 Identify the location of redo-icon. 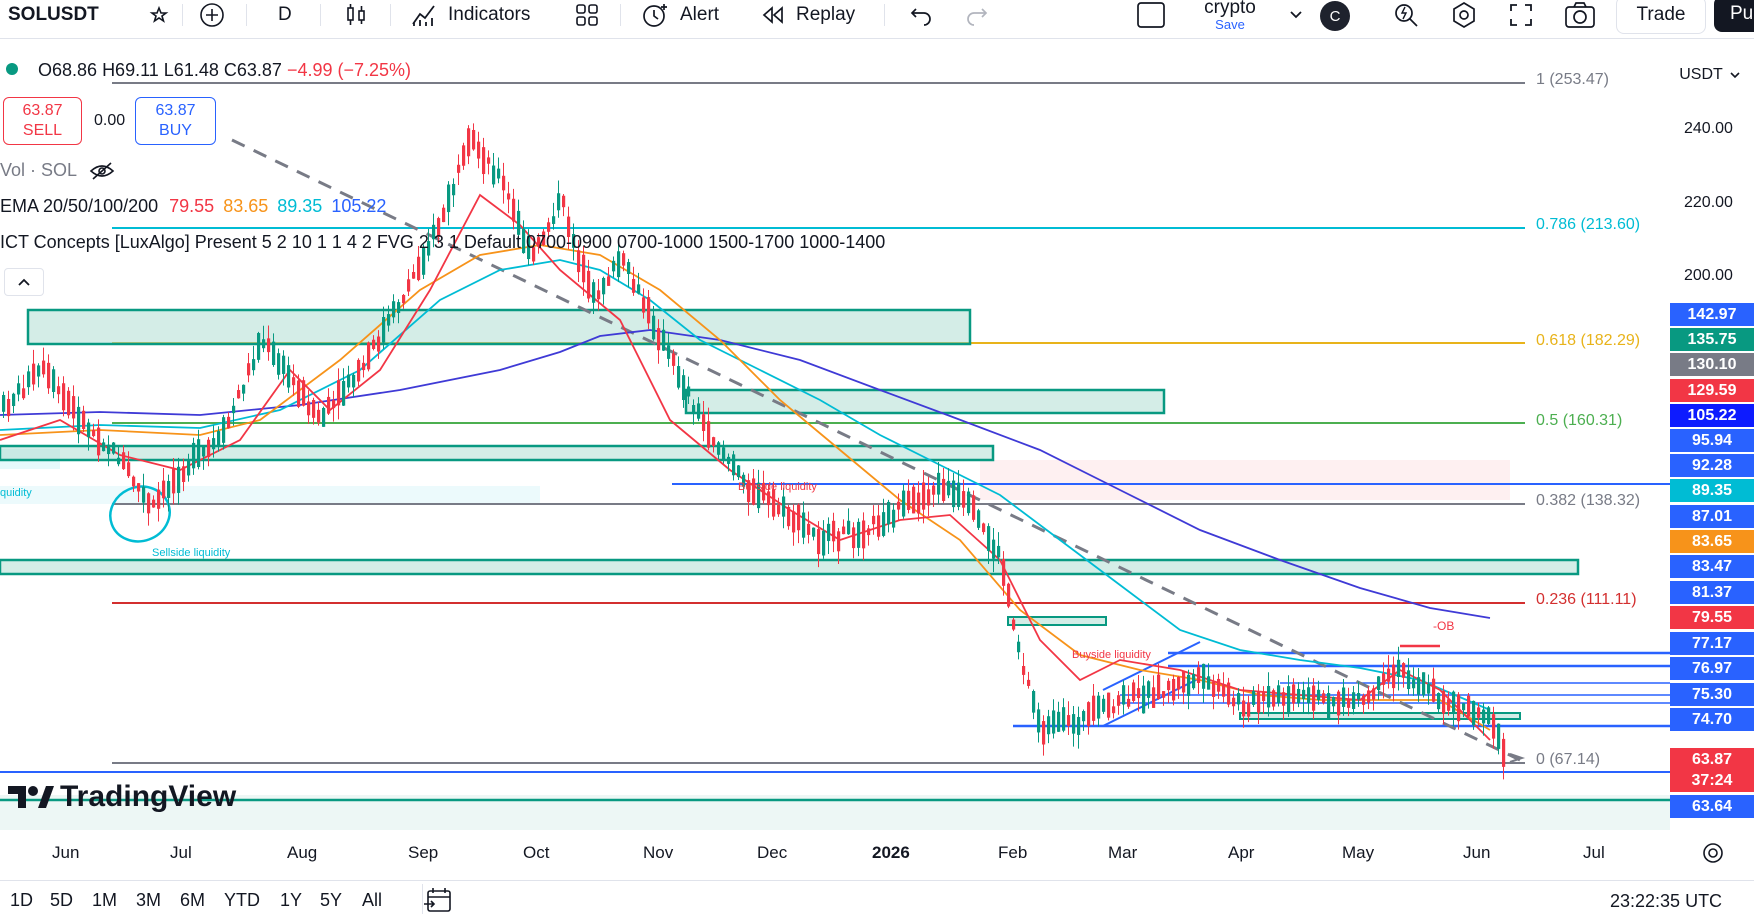
(977, 15).